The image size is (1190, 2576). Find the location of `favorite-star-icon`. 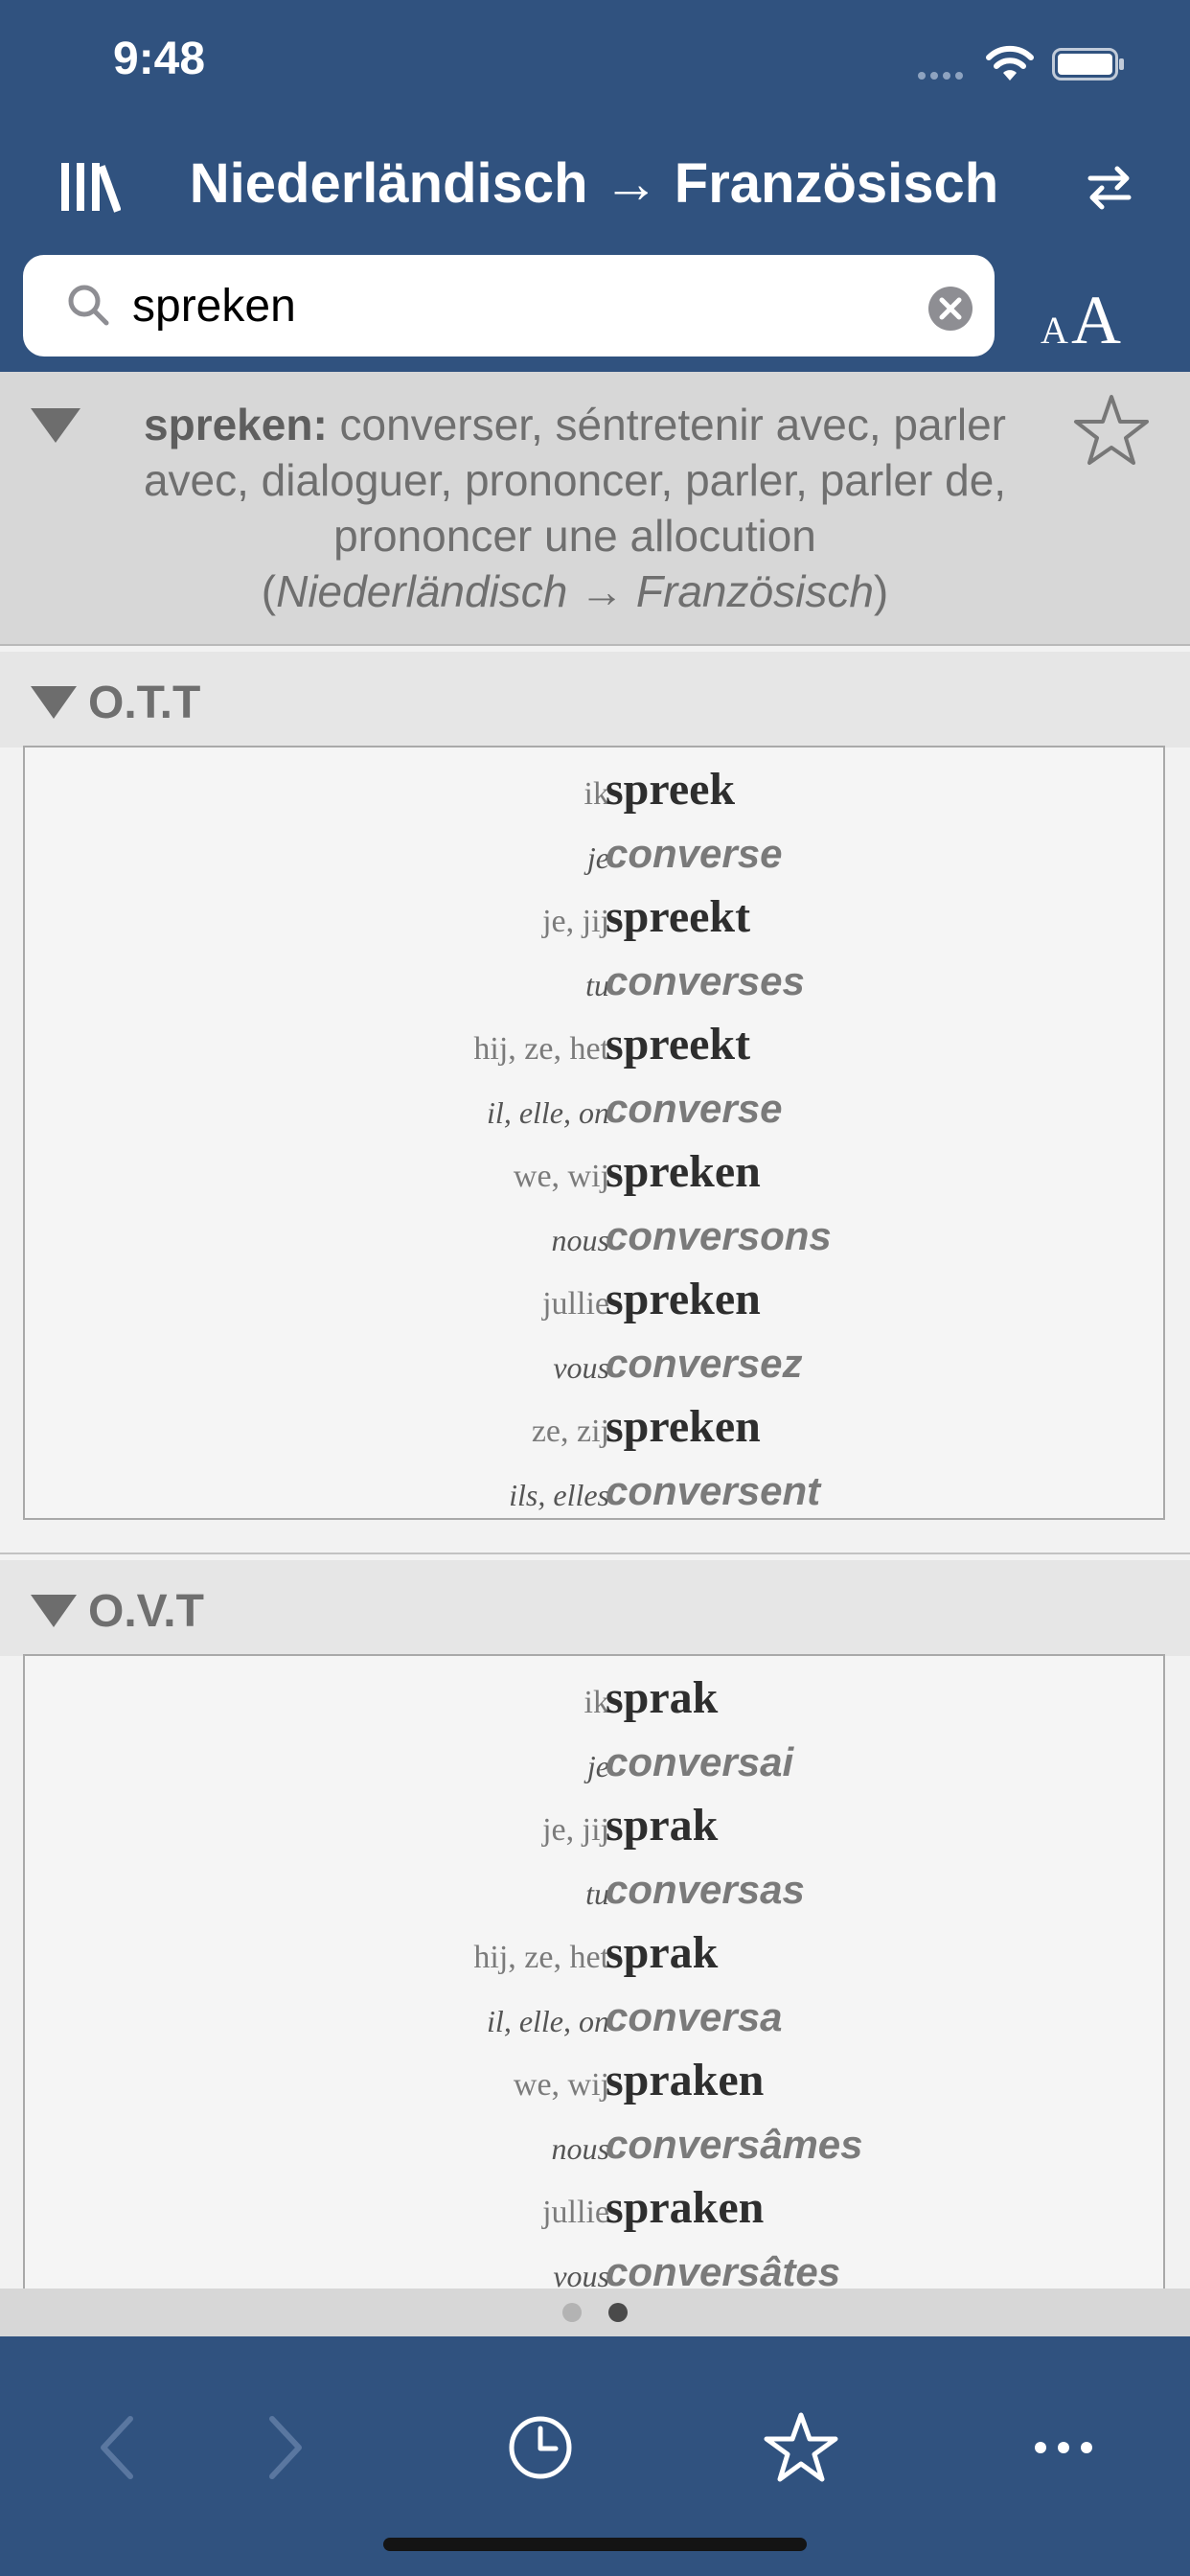

favorite-star-icon is located at coordinates (1111, 429).